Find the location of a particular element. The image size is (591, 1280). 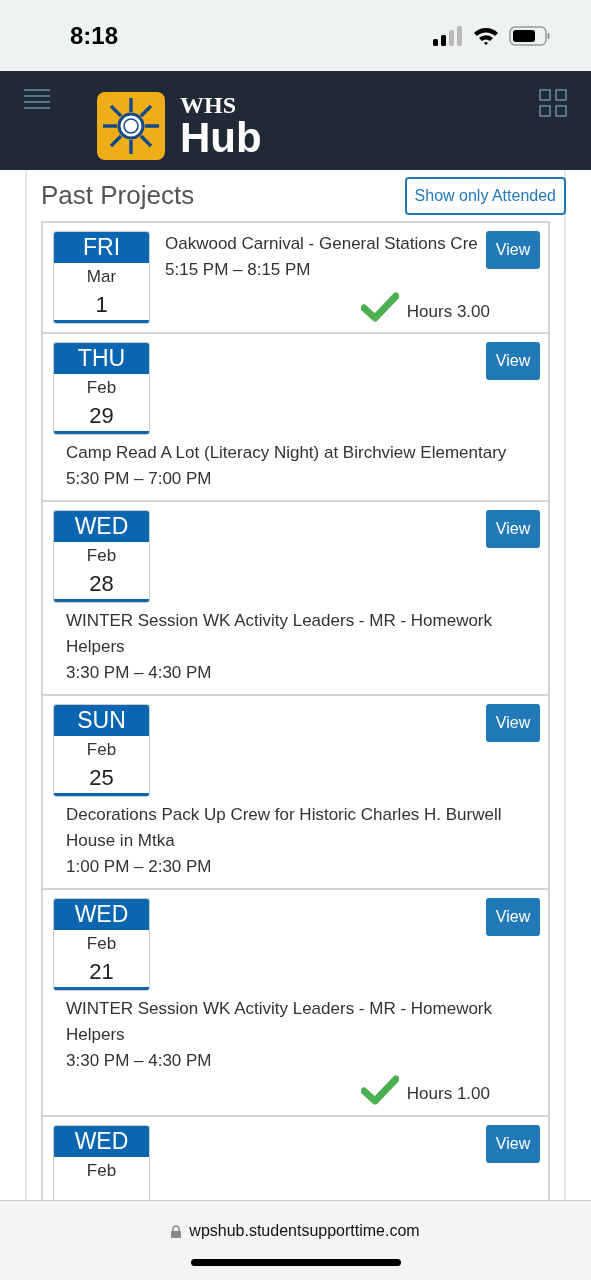

logo-icon is located at coordinates (131, 126).